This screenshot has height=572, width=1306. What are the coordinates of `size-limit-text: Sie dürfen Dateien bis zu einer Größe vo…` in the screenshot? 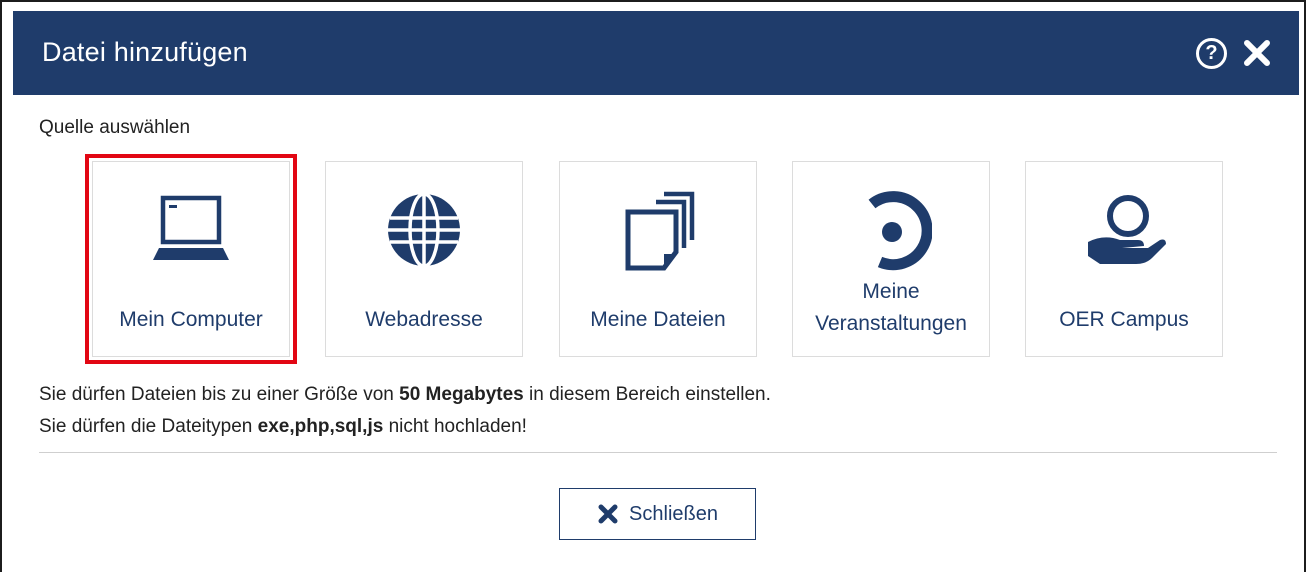 It's located at (405, 394).